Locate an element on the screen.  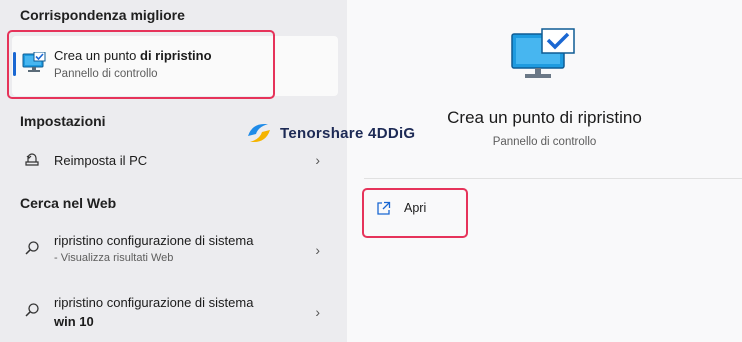
preview-title: Crea un punto di ripristino is located at coordinates (544, 117).